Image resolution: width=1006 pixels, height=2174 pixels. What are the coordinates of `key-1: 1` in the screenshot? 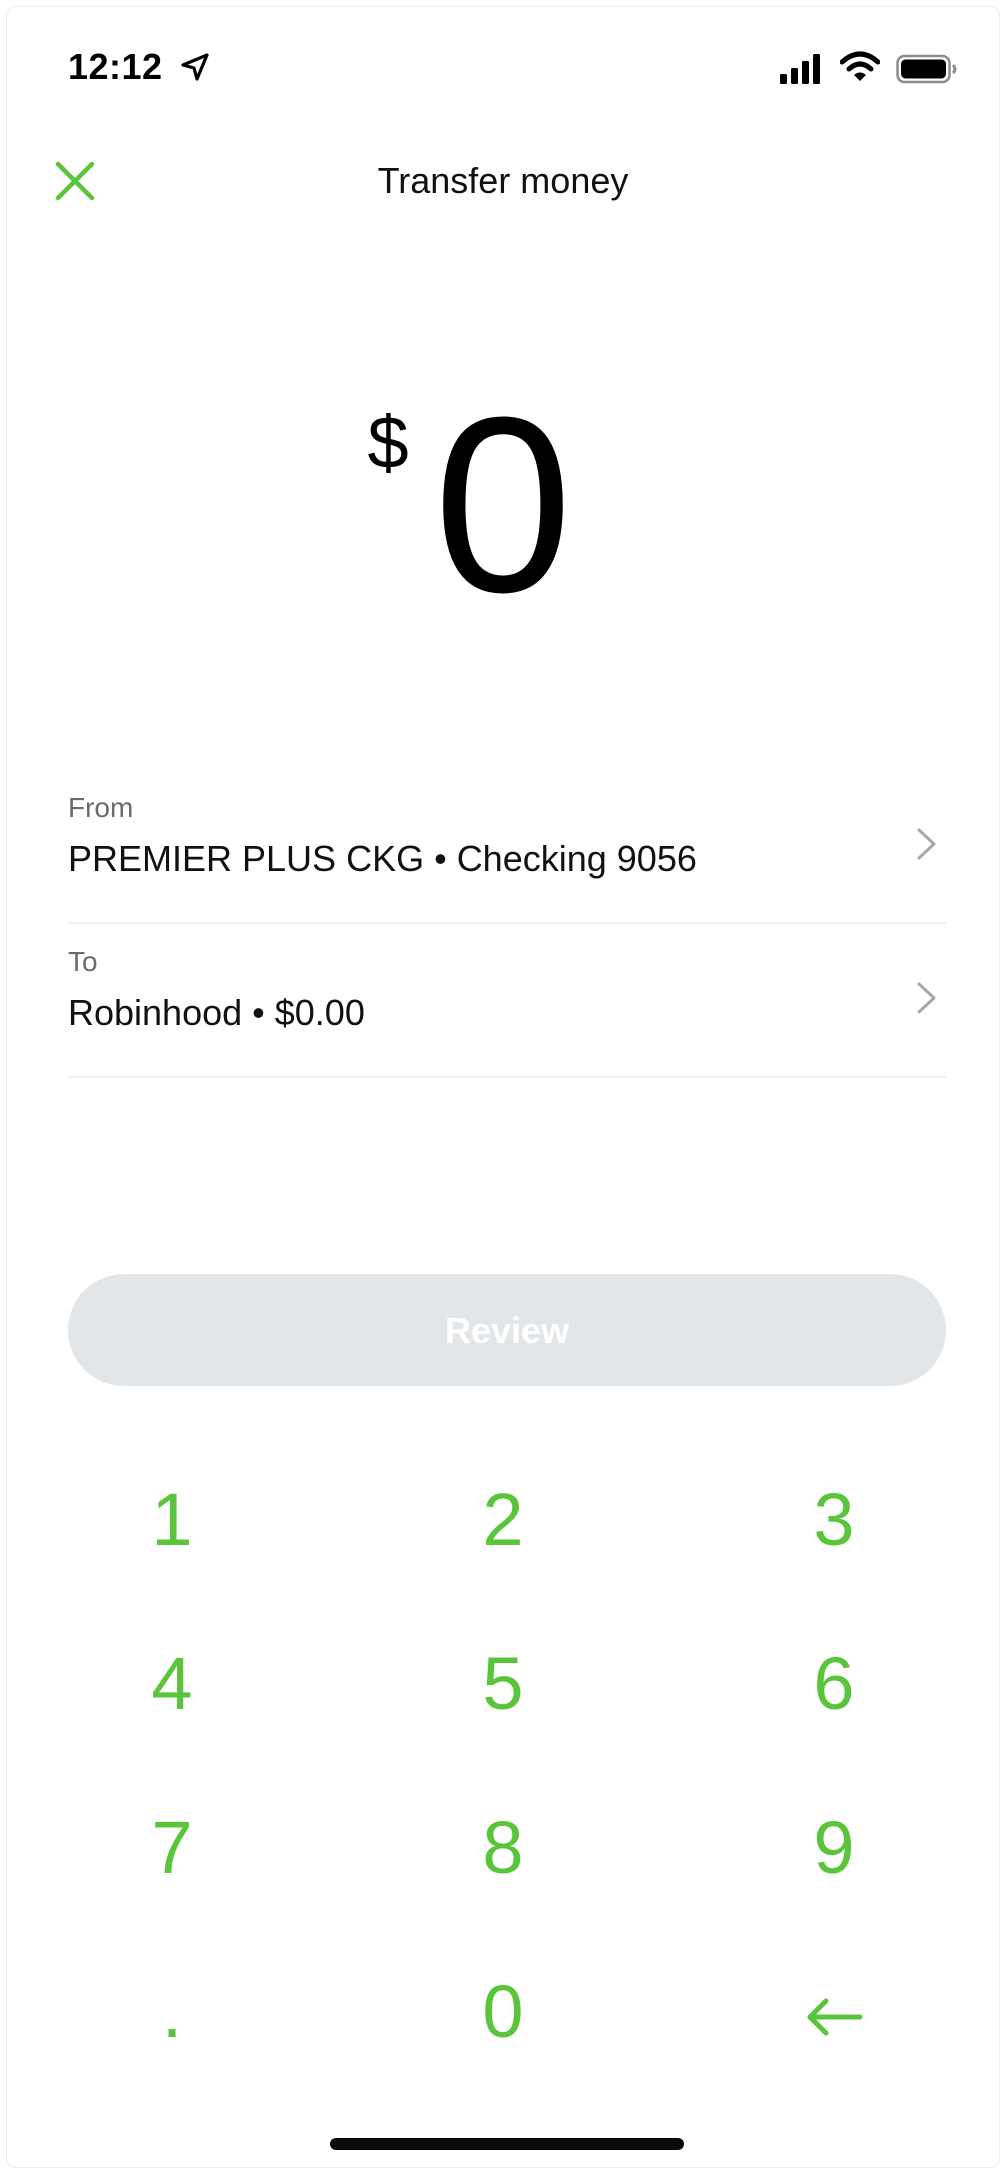 It's located at (172, 1520).